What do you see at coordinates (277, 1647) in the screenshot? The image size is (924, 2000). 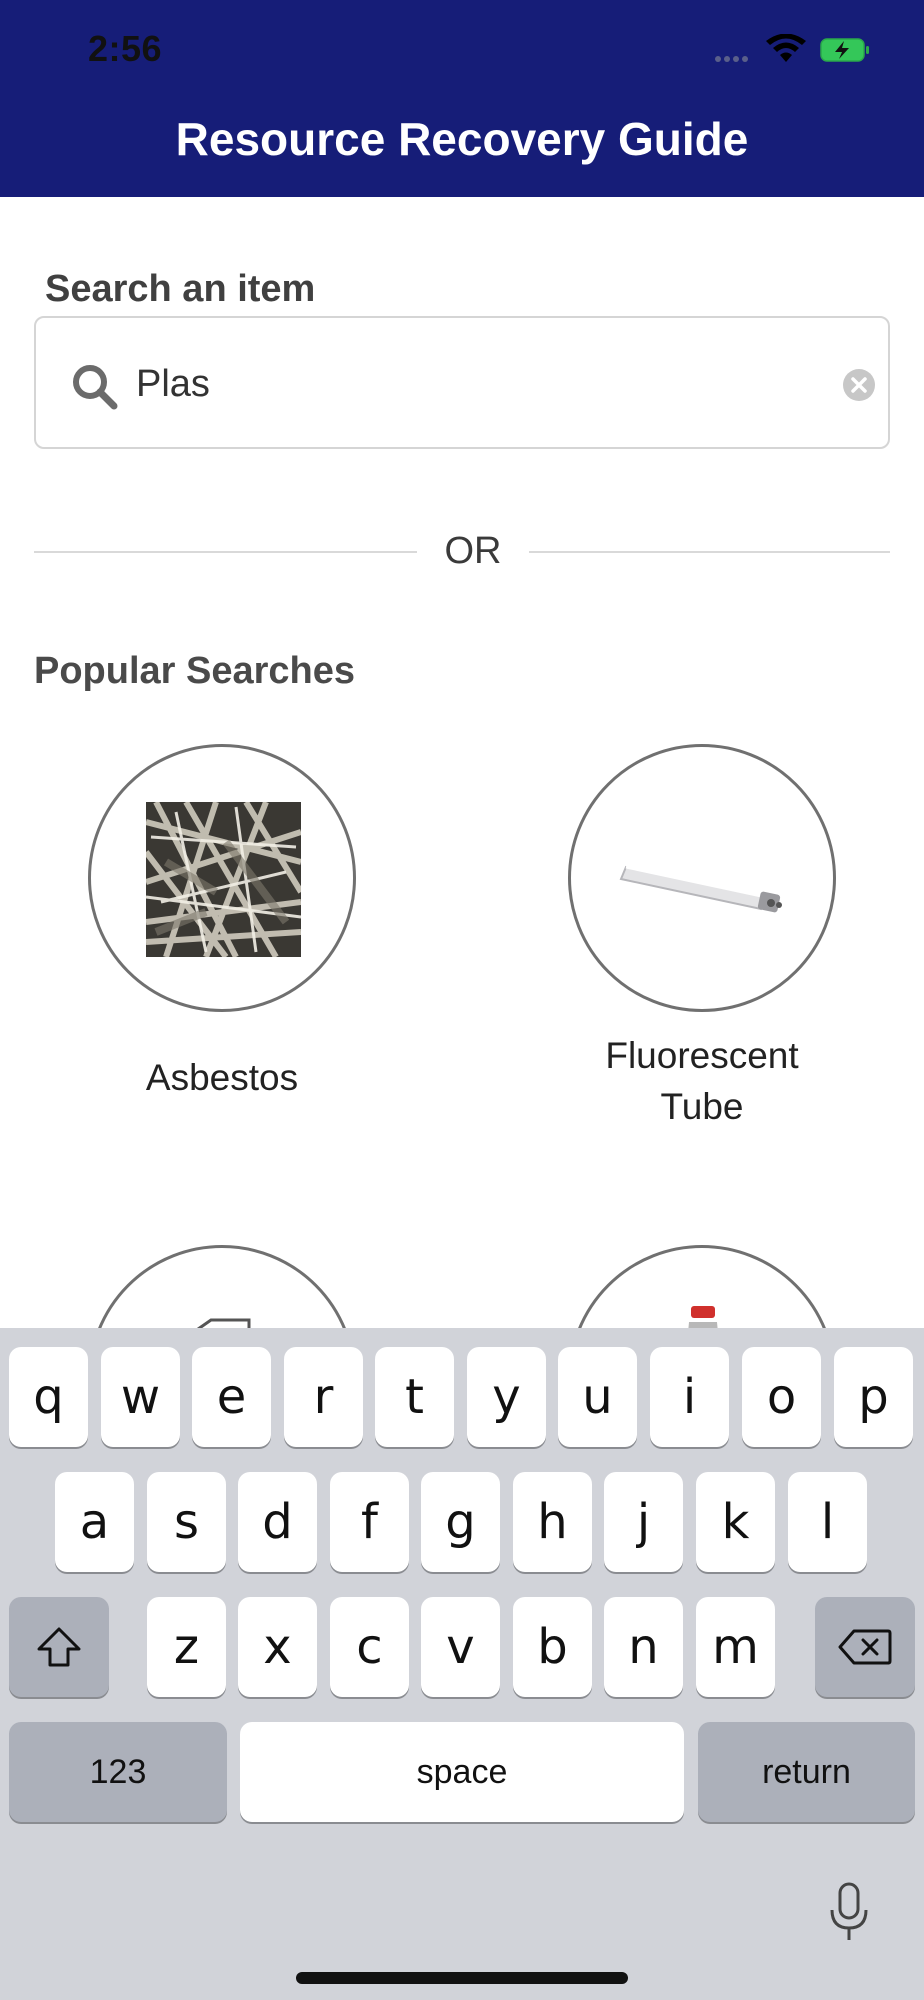 I see `key-x: x` at bounding box center [277, 1647].